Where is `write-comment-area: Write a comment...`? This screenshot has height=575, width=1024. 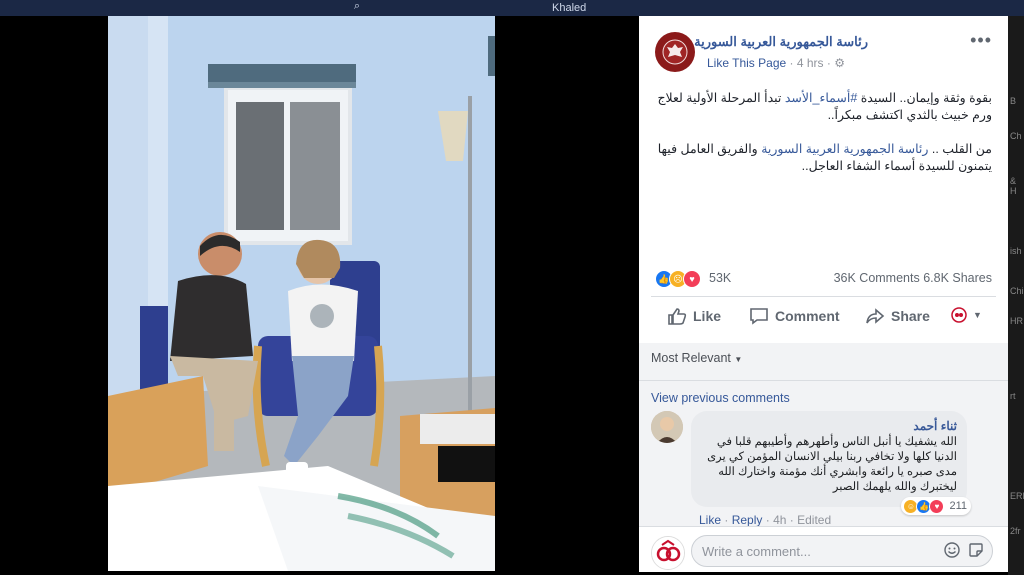
write-comment-area: Write a comment... is located at coordinates (823, 549).